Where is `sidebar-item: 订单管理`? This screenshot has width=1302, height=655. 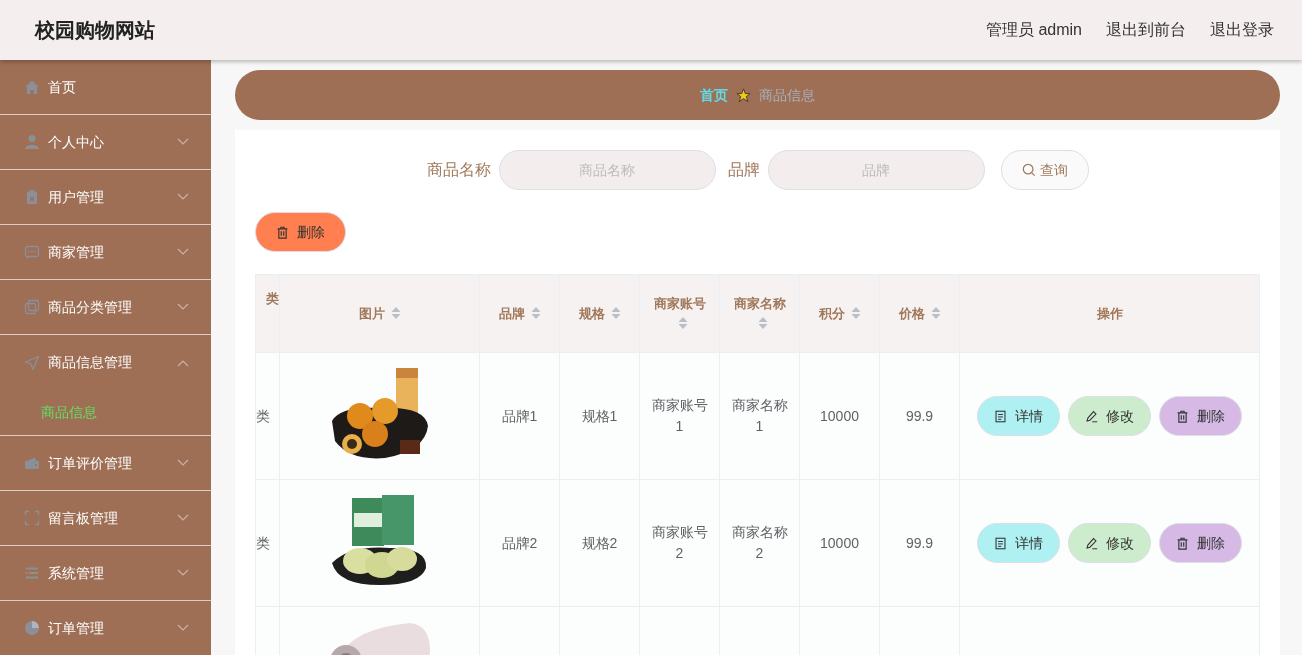
sidebar-item: 订单管理 is located at coordinates (105, 628).